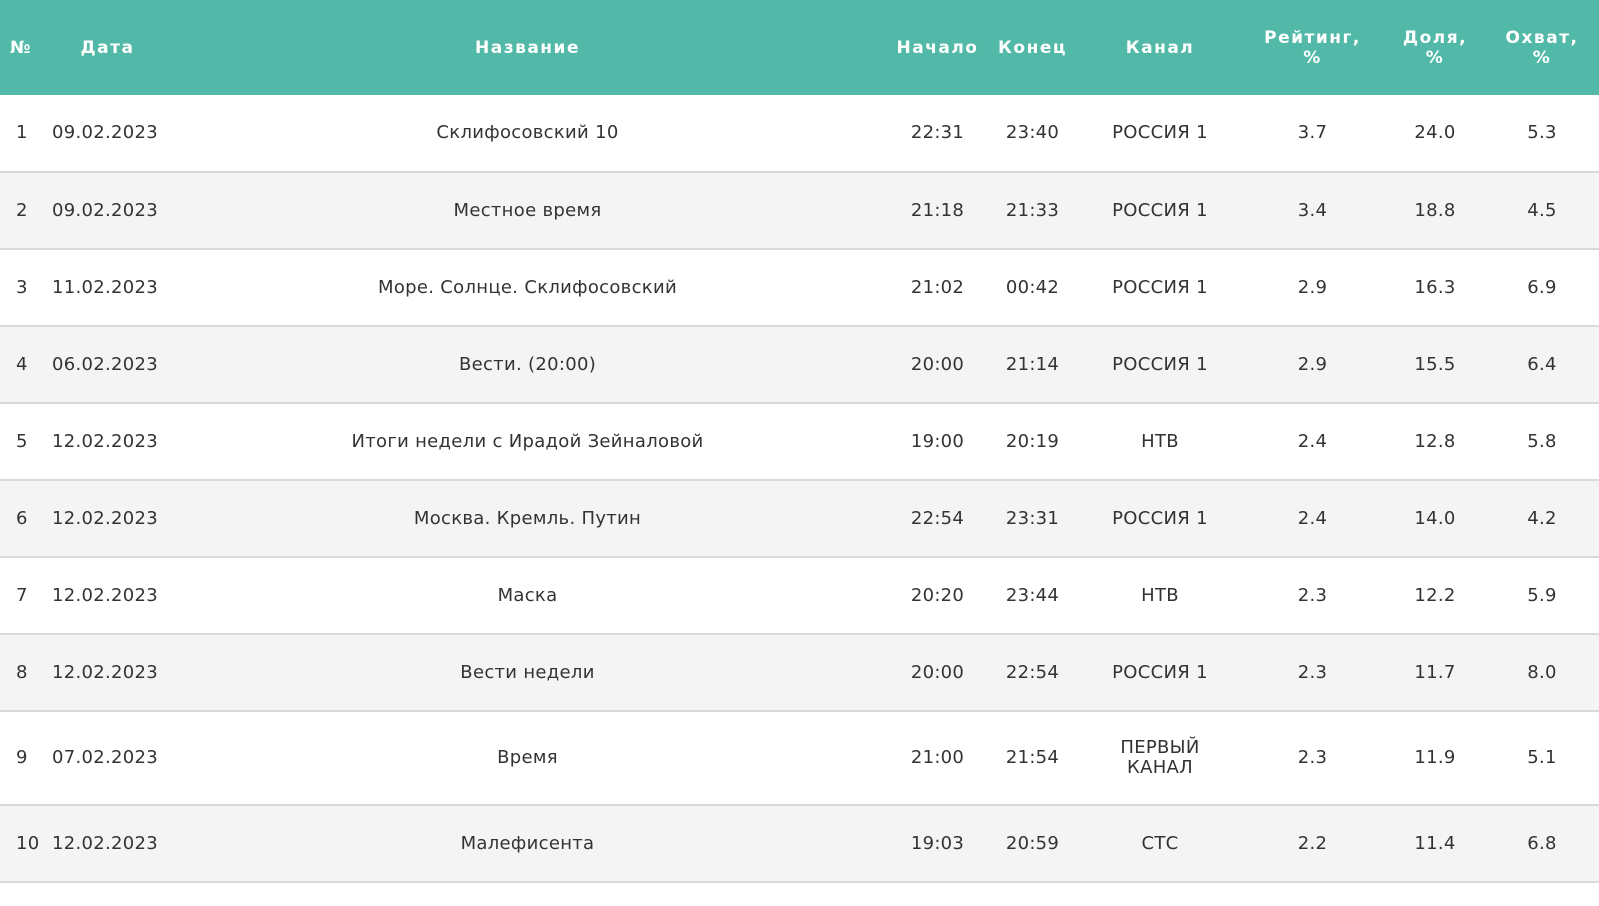  What do you see at coordinates (1312, 843) in the screenshot?
I see `cell-rating: 2.2` at bounding box center [1312, 843].